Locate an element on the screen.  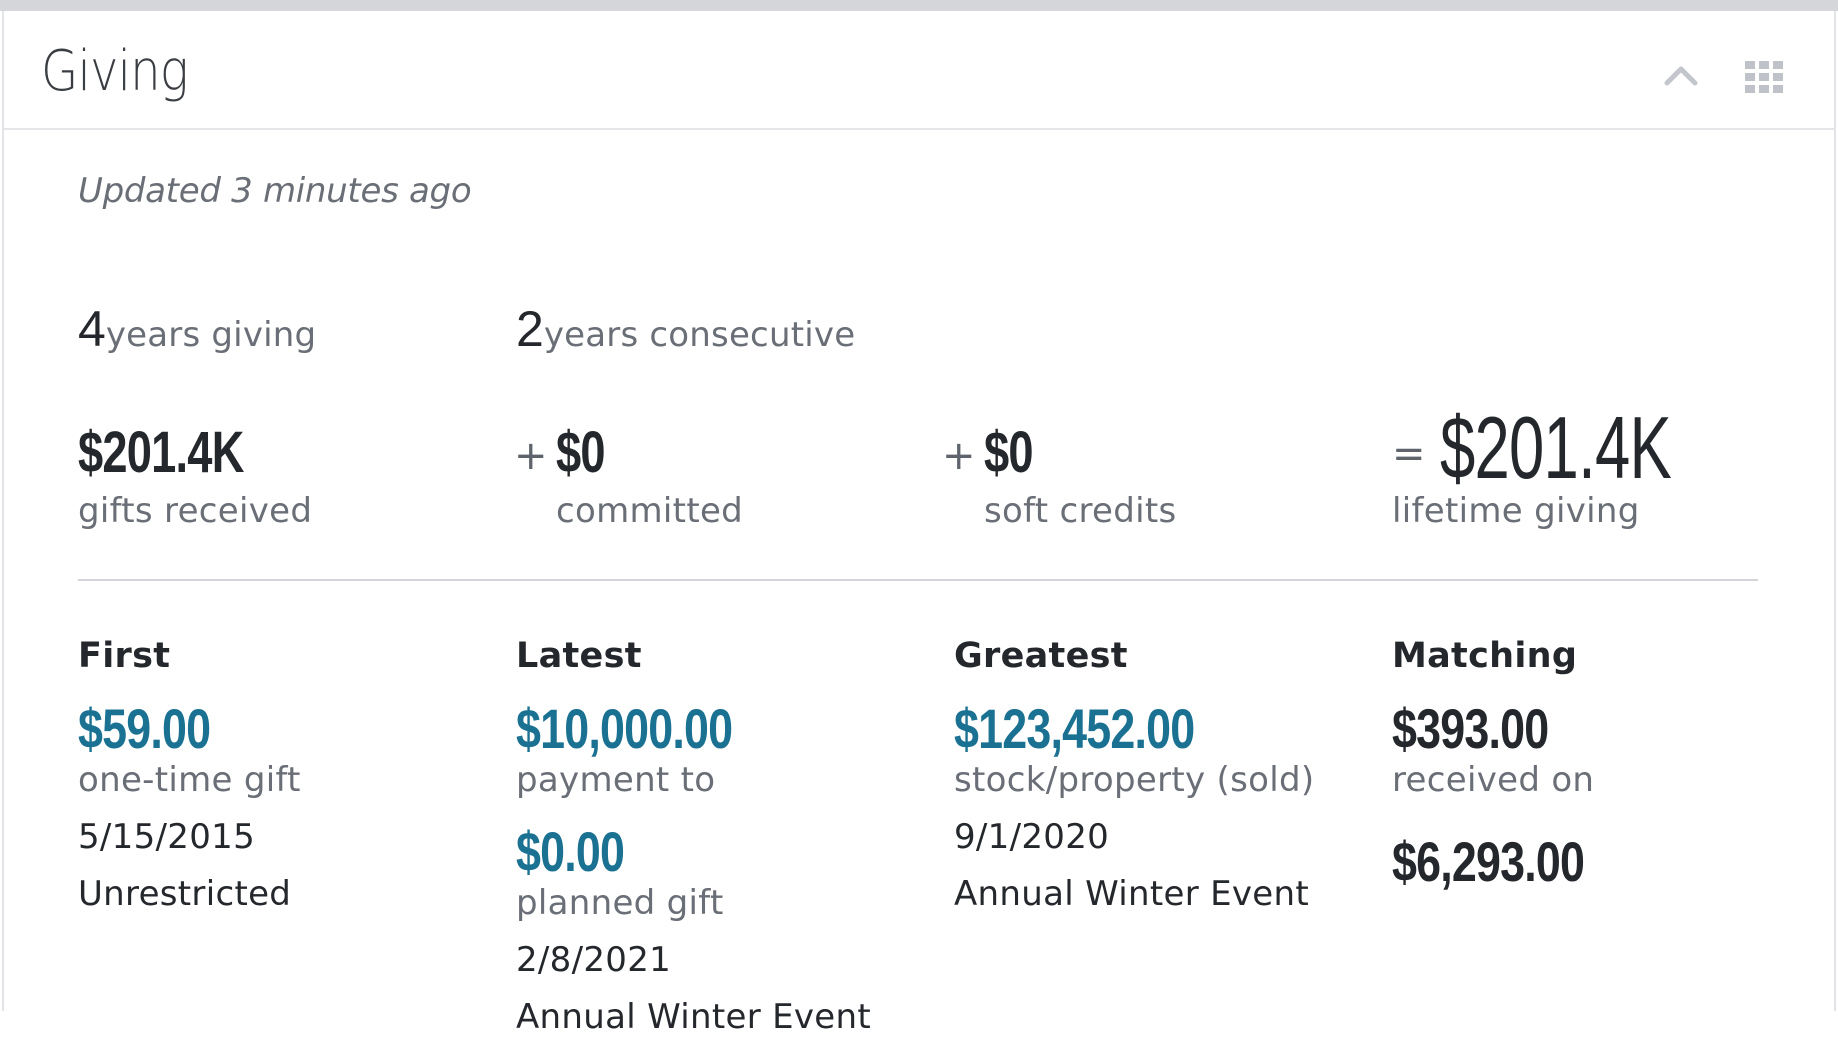
latest-planned-gift-link: $0.00 is located at coordinates (684, 851).